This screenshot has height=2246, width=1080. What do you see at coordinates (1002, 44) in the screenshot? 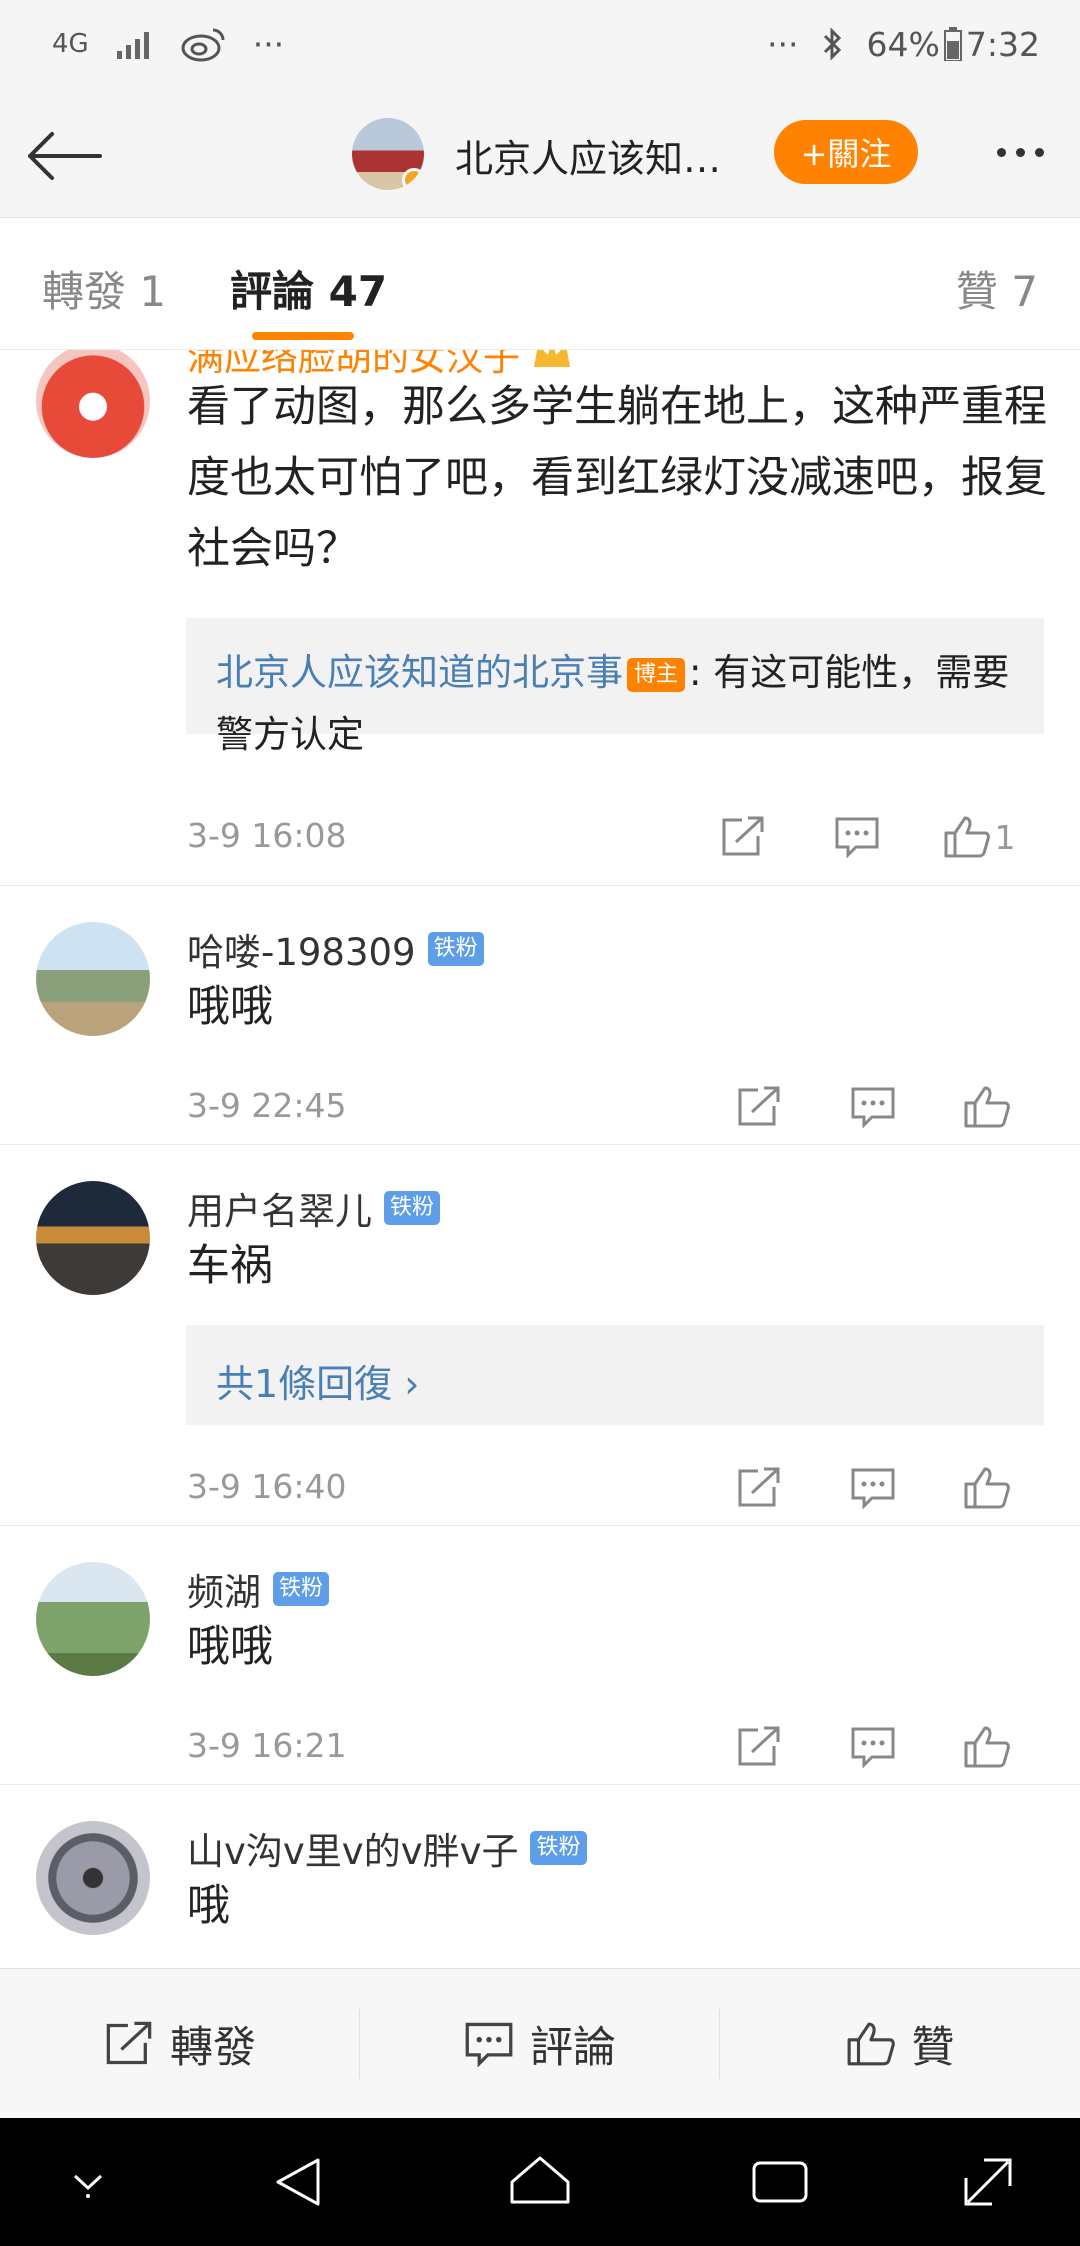
I see `clock: 7:32` at bounding box center [1002, 44].